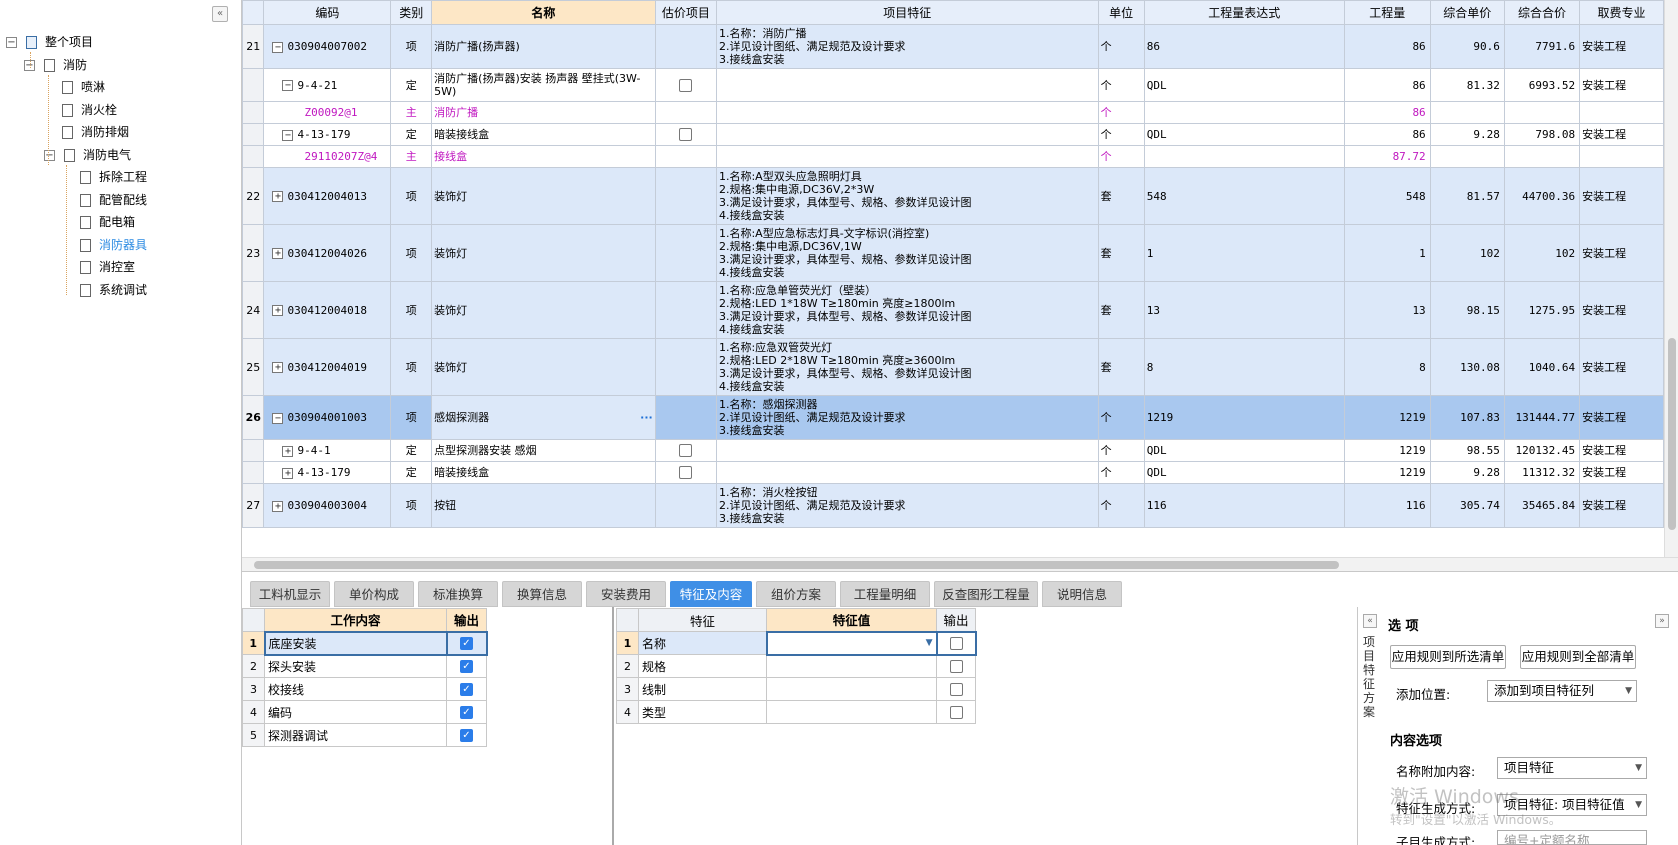 The width and height of the screenshot is (1678, 845). What do you see at coordinates (1387, 253) in the screenshot?
I see `quantity-cell: 1` at bounding box center [1387, 253].